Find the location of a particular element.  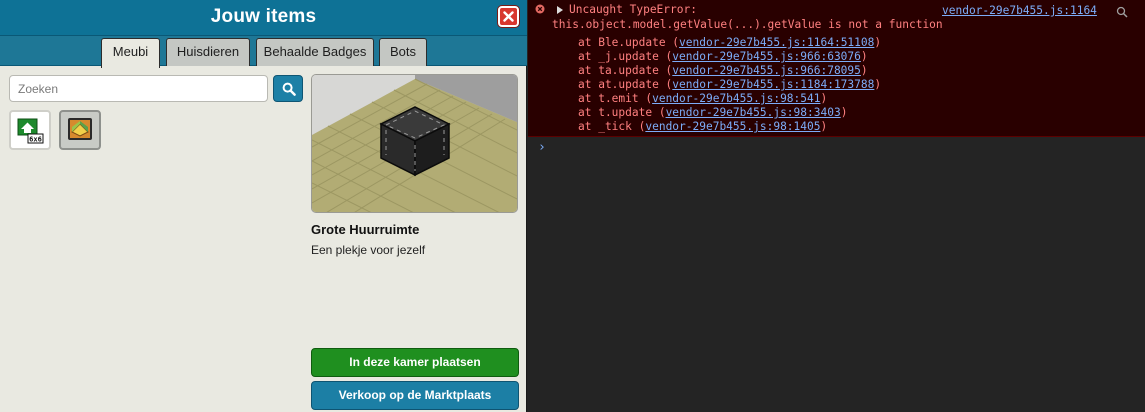

close-icon is located at coordinates (508, 16).